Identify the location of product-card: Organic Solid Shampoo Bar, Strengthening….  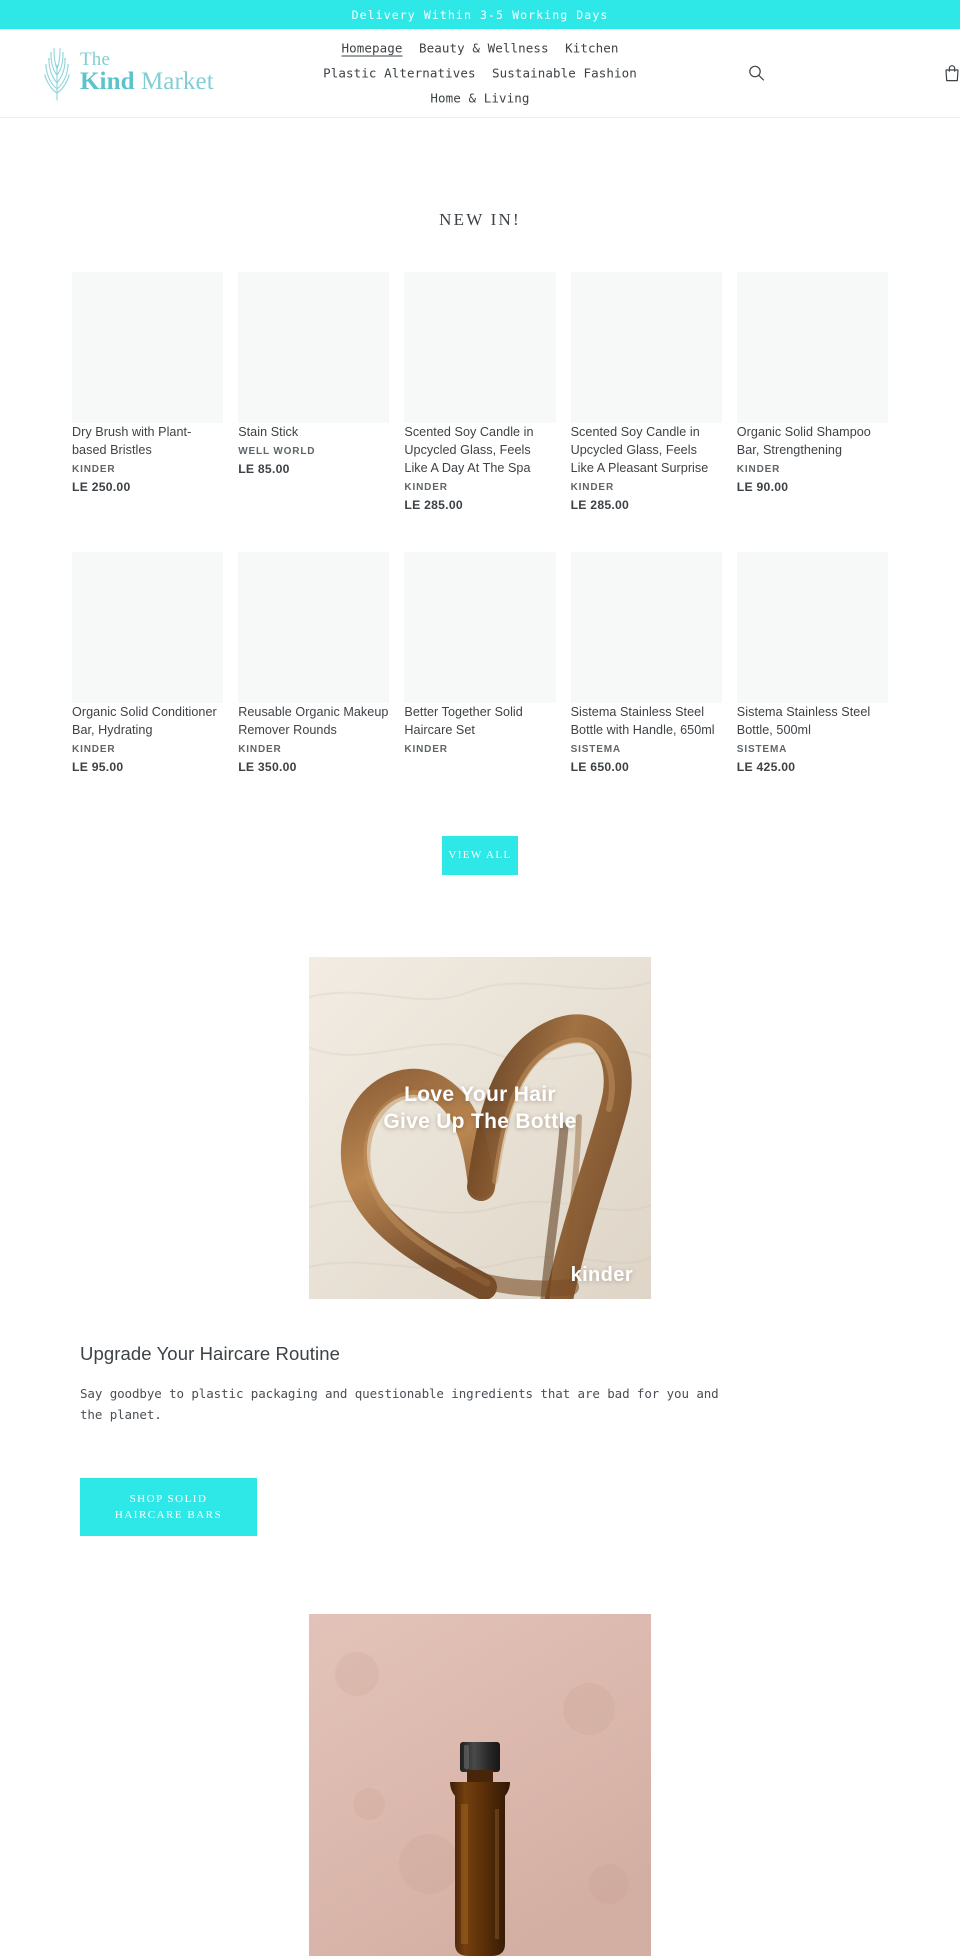
(812, 392).